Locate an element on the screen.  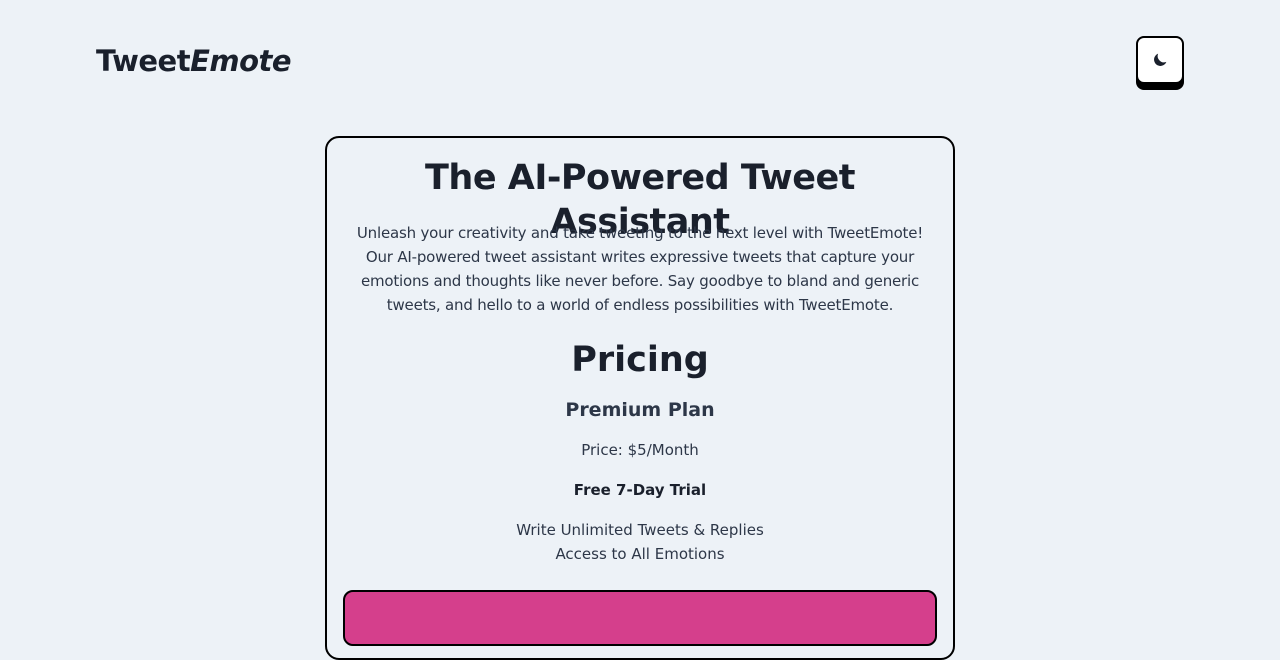
logo-main-text: Tweet is located at coordinates (143, 61).